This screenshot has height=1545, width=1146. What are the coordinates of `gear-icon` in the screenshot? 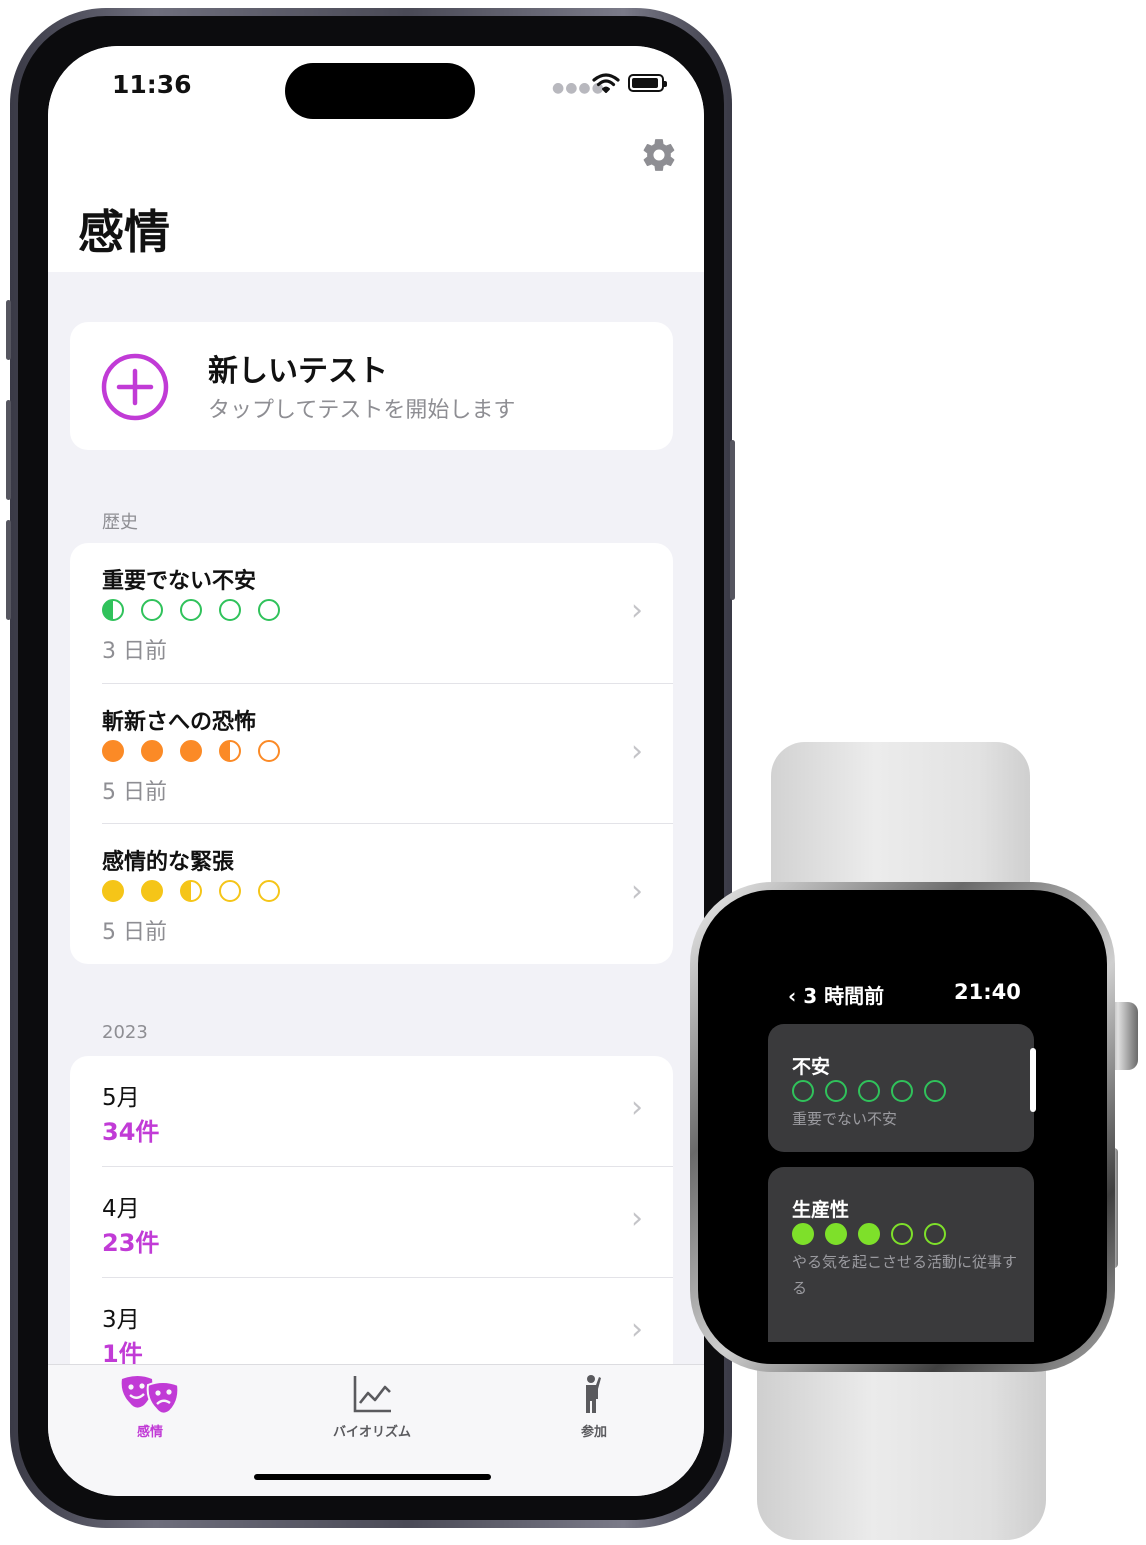 It's located at (659, 155).